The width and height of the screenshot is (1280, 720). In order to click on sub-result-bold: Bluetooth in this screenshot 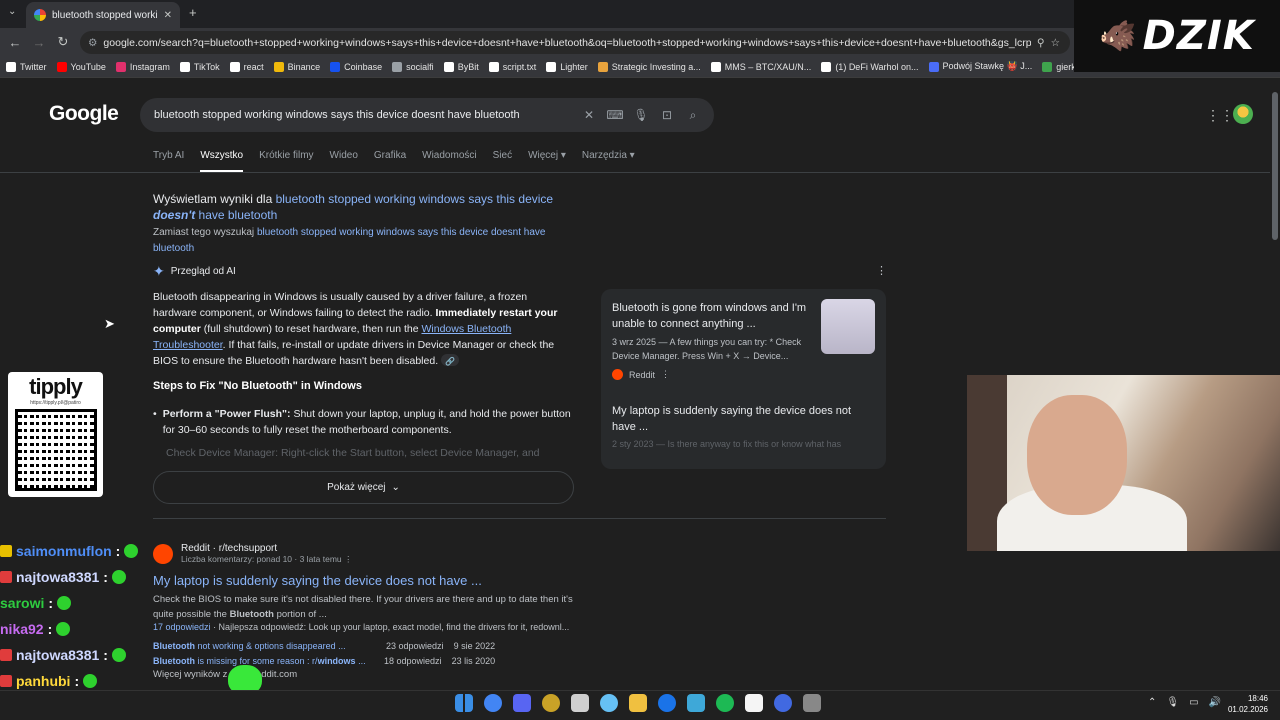, I will do `click(174, 646)`.